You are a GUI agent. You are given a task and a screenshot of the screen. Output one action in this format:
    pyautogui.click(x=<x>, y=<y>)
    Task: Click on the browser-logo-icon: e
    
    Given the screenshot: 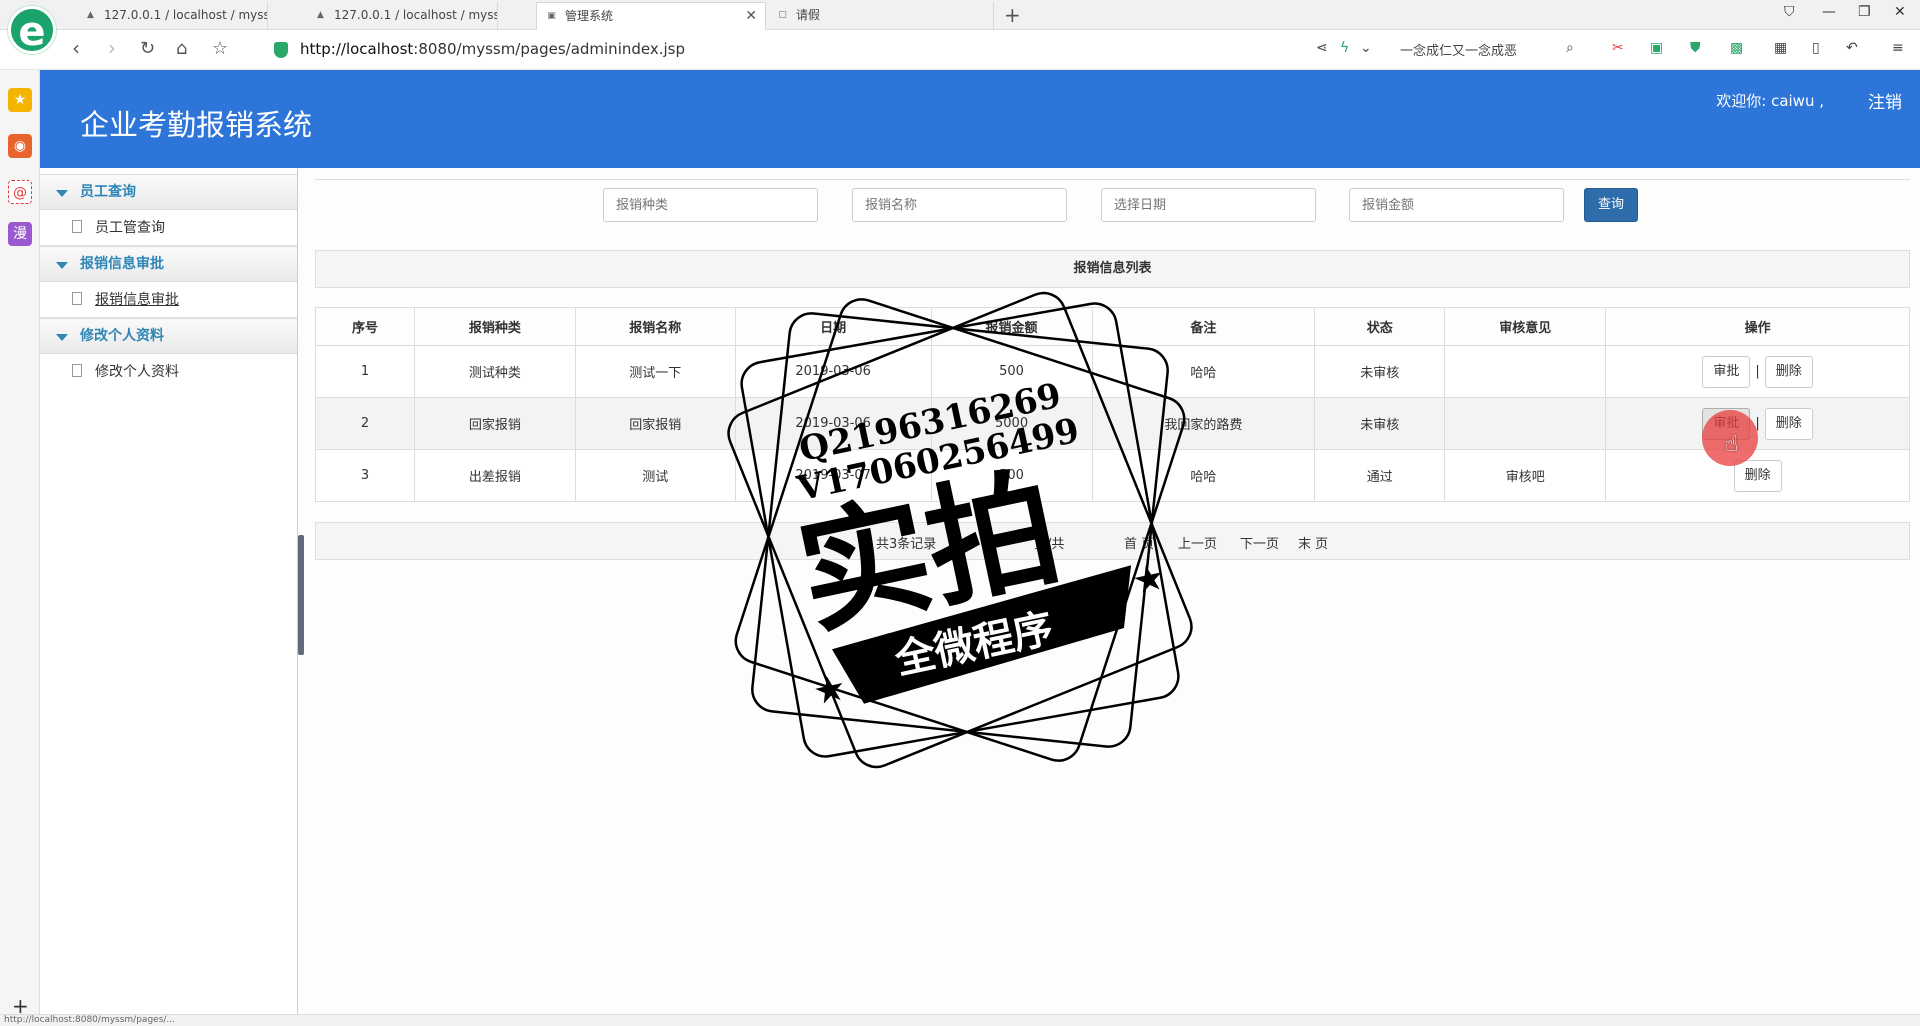 What is the action you would take?
    pyautogui.click(x=32, y=30)
    